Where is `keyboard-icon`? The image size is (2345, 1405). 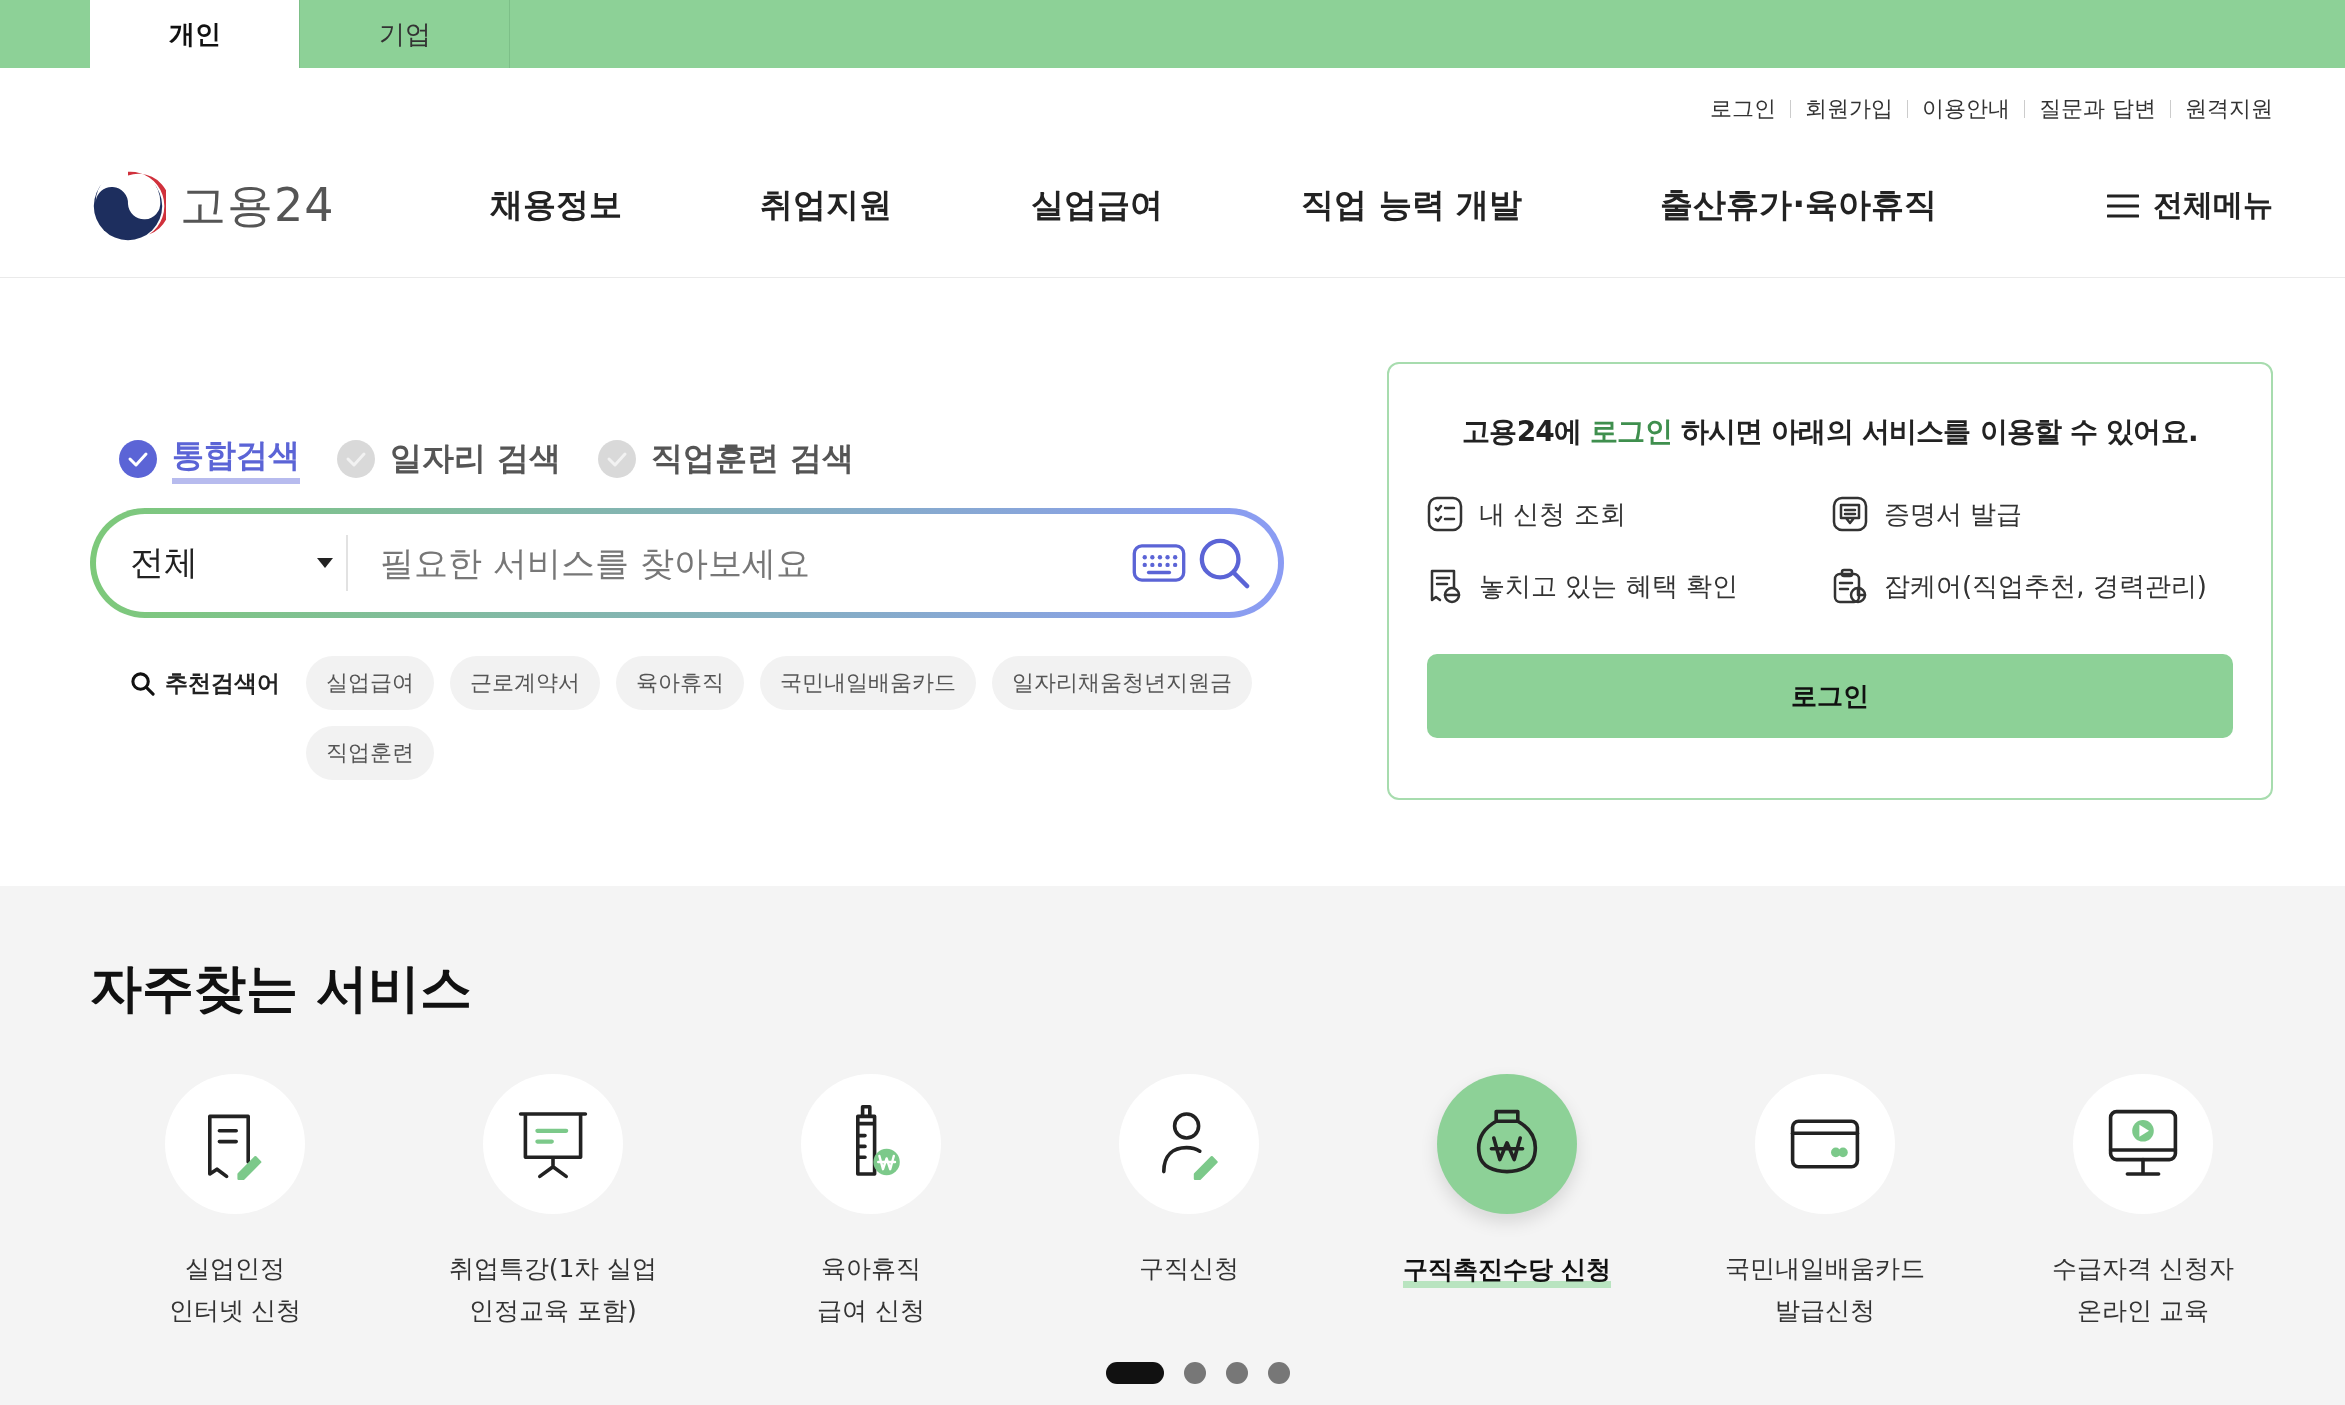
keyboard-icon is located at coordinates (1159, 563).